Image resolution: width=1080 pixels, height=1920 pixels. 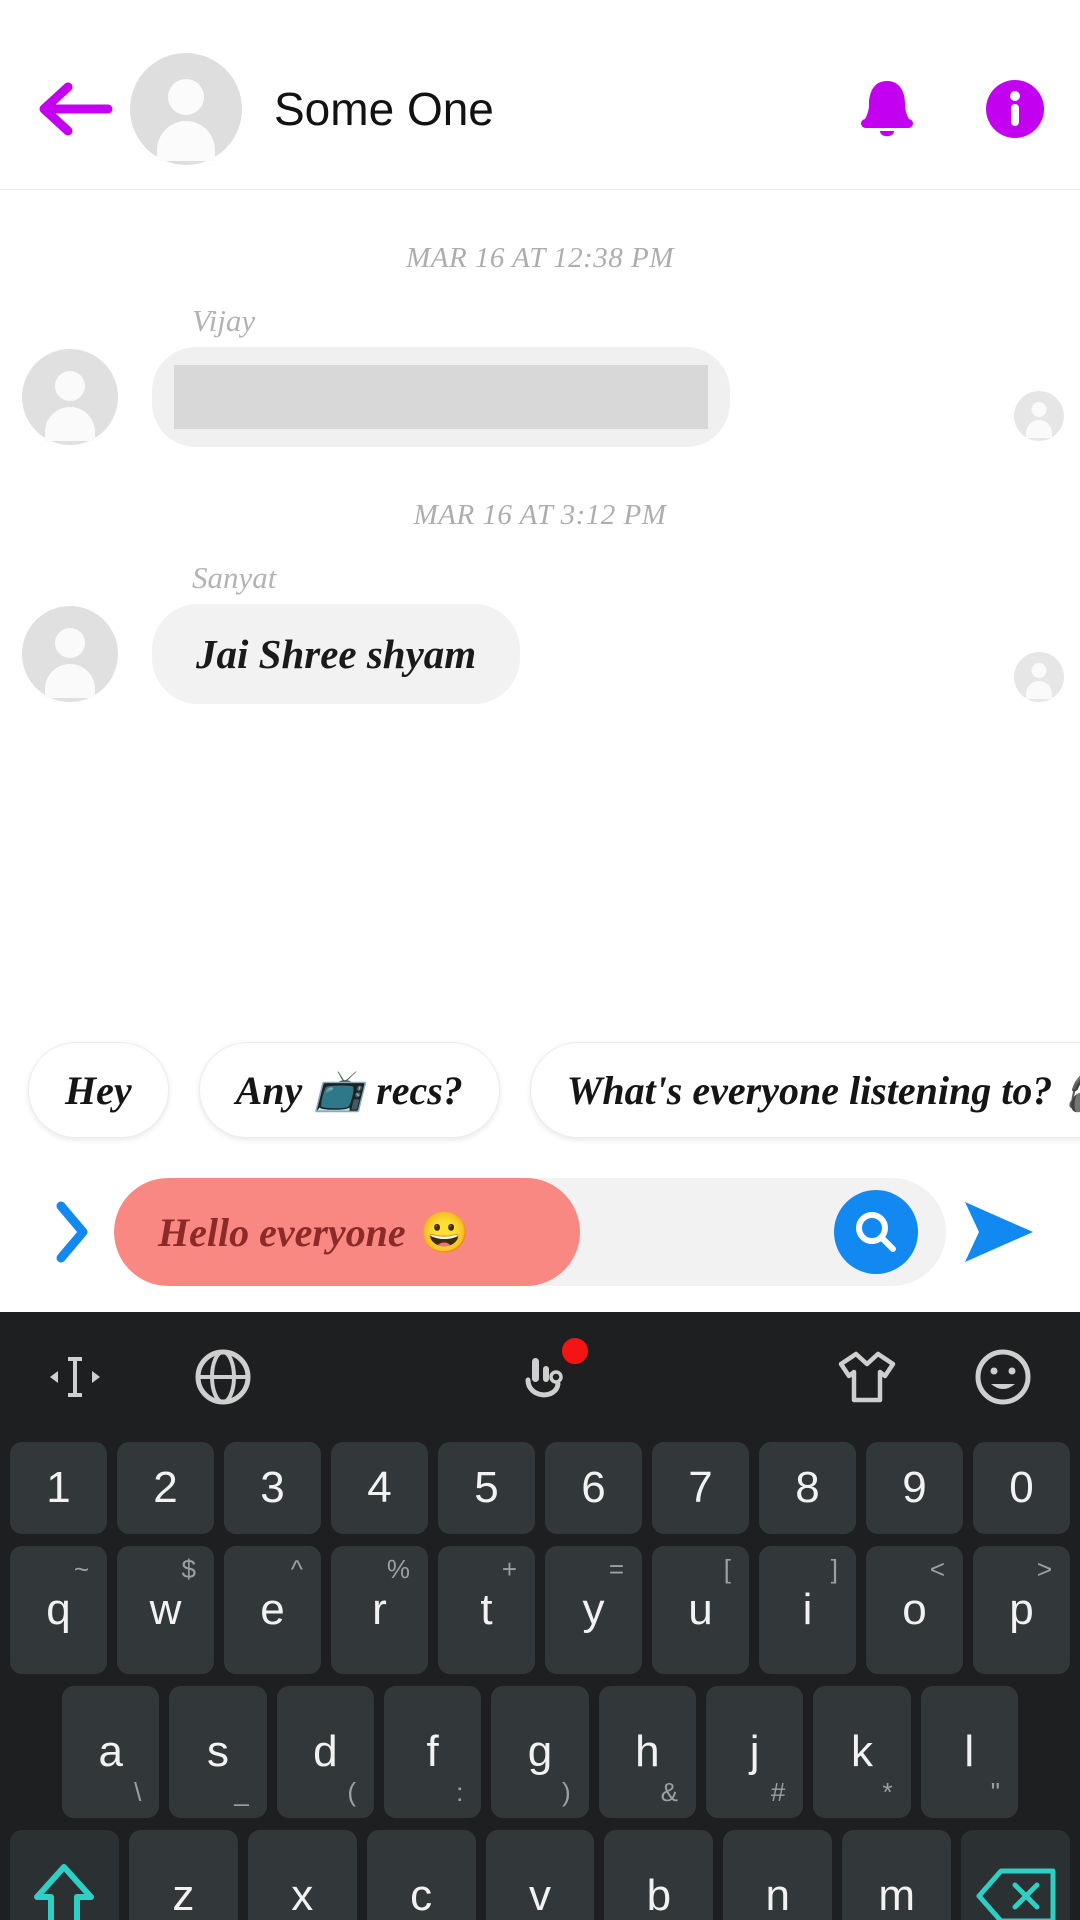 I want to click on search-button, so click(x=876, y=1232).